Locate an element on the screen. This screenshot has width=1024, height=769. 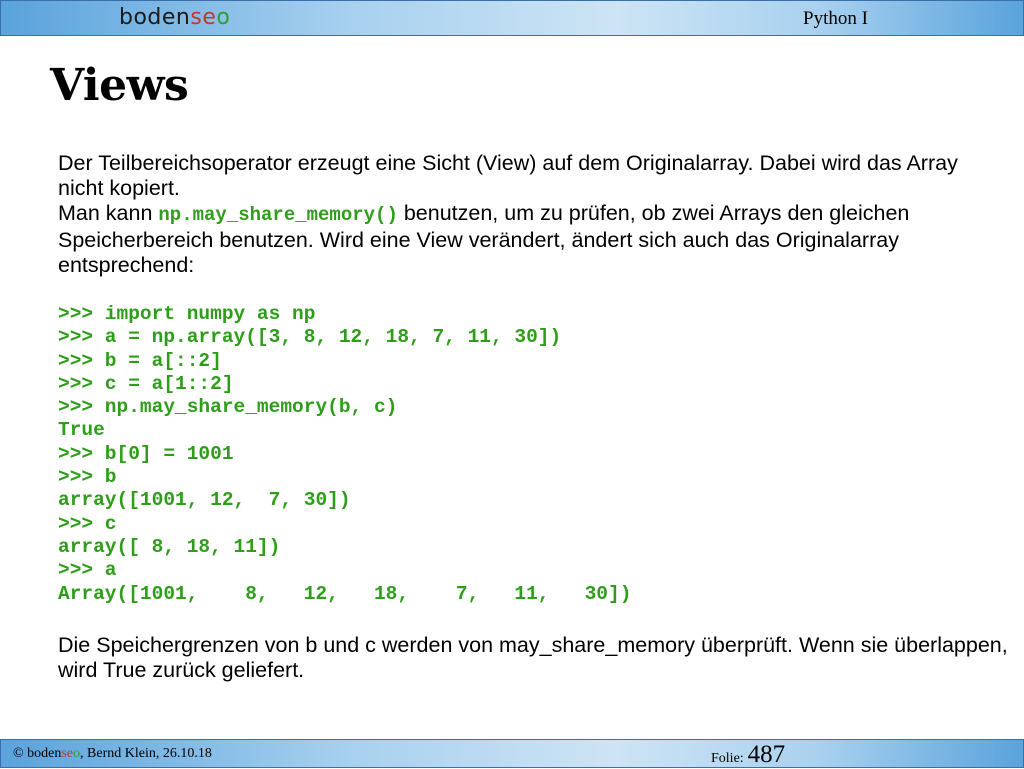
logo-part-o: o is located at coordinates (223, 17).